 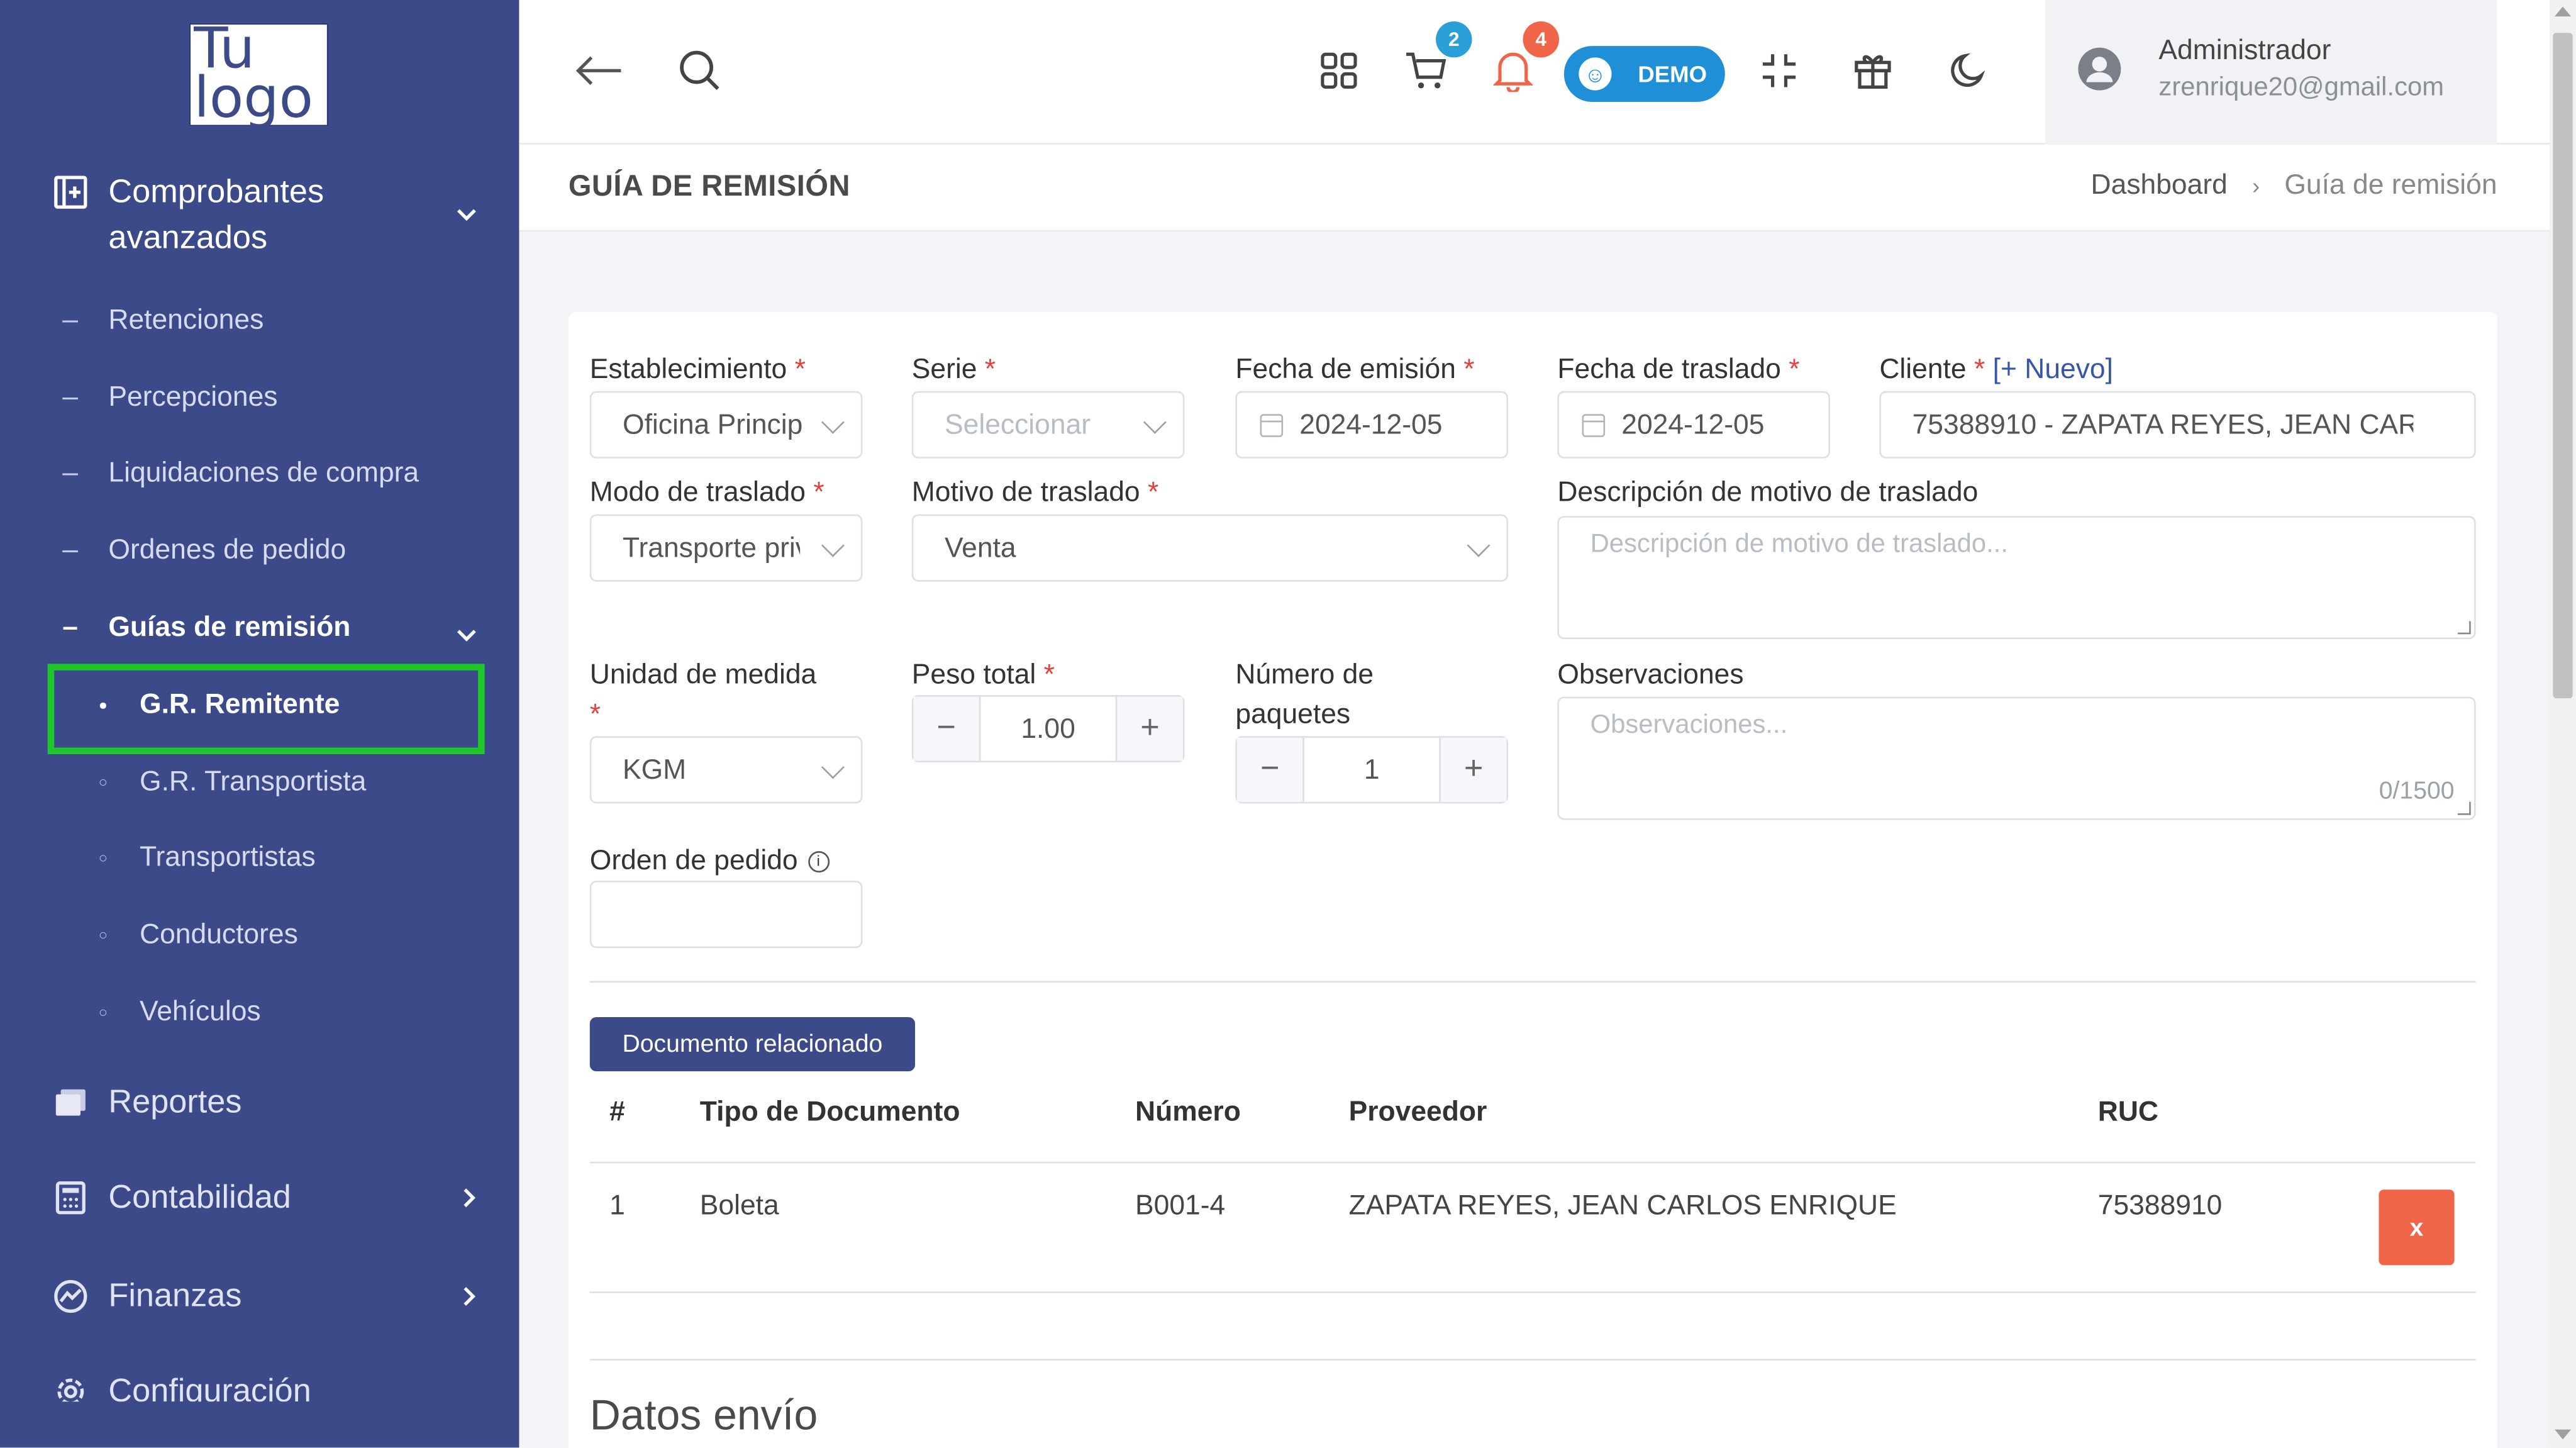 I want to click on sidebar-item-label: Ordenes de pedido, so click(x=227, y=549).